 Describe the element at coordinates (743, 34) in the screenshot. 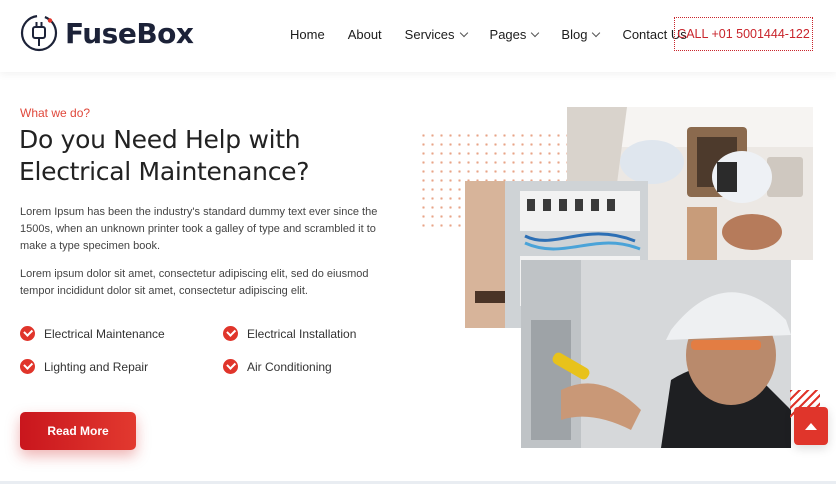

I see `call-button: CALL +01 5001444-122` at that location.